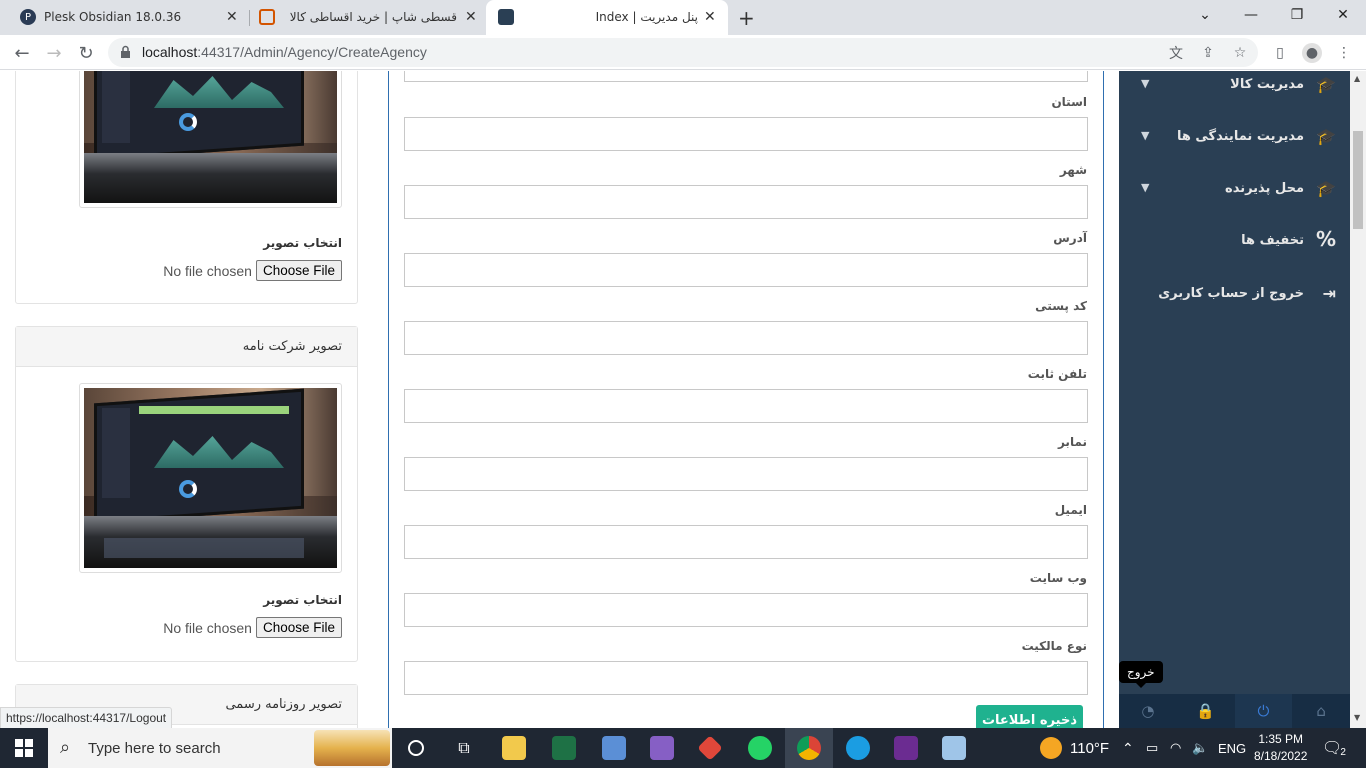 Image resolution: width=1366 pixels, height=768 pixels. I want to click on weather-sun-icon, so click(1051, 748).